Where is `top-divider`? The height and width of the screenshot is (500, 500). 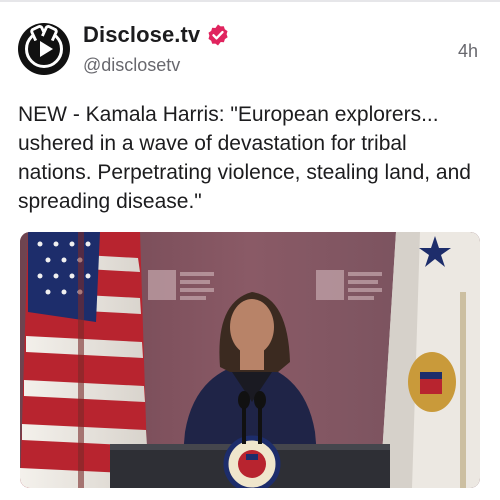 top-divider is located at coordinates (250, 1).